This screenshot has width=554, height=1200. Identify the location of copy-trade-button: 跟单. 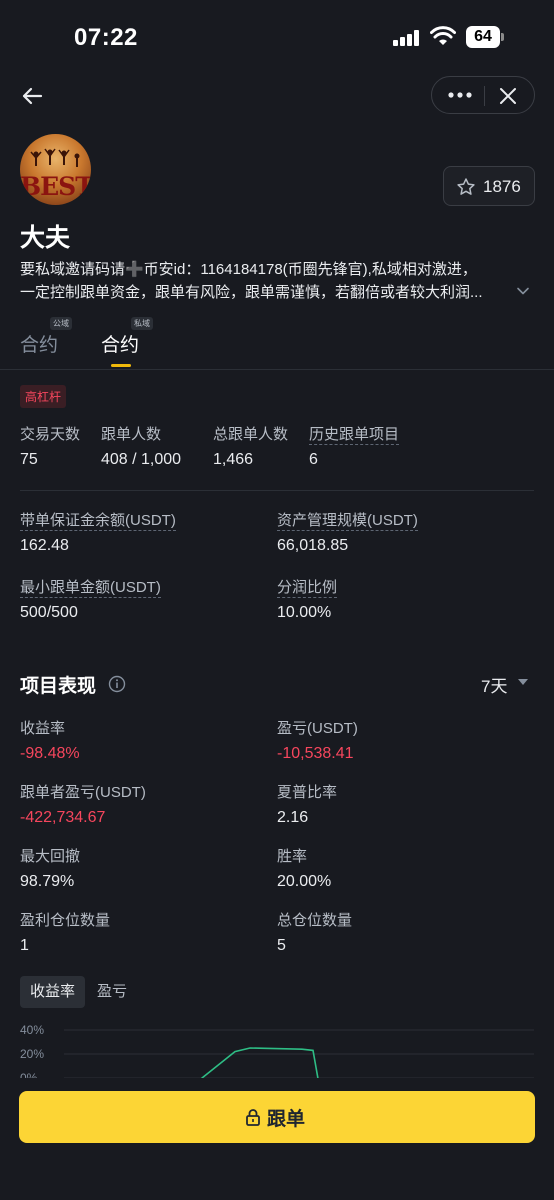
(277, 1117).